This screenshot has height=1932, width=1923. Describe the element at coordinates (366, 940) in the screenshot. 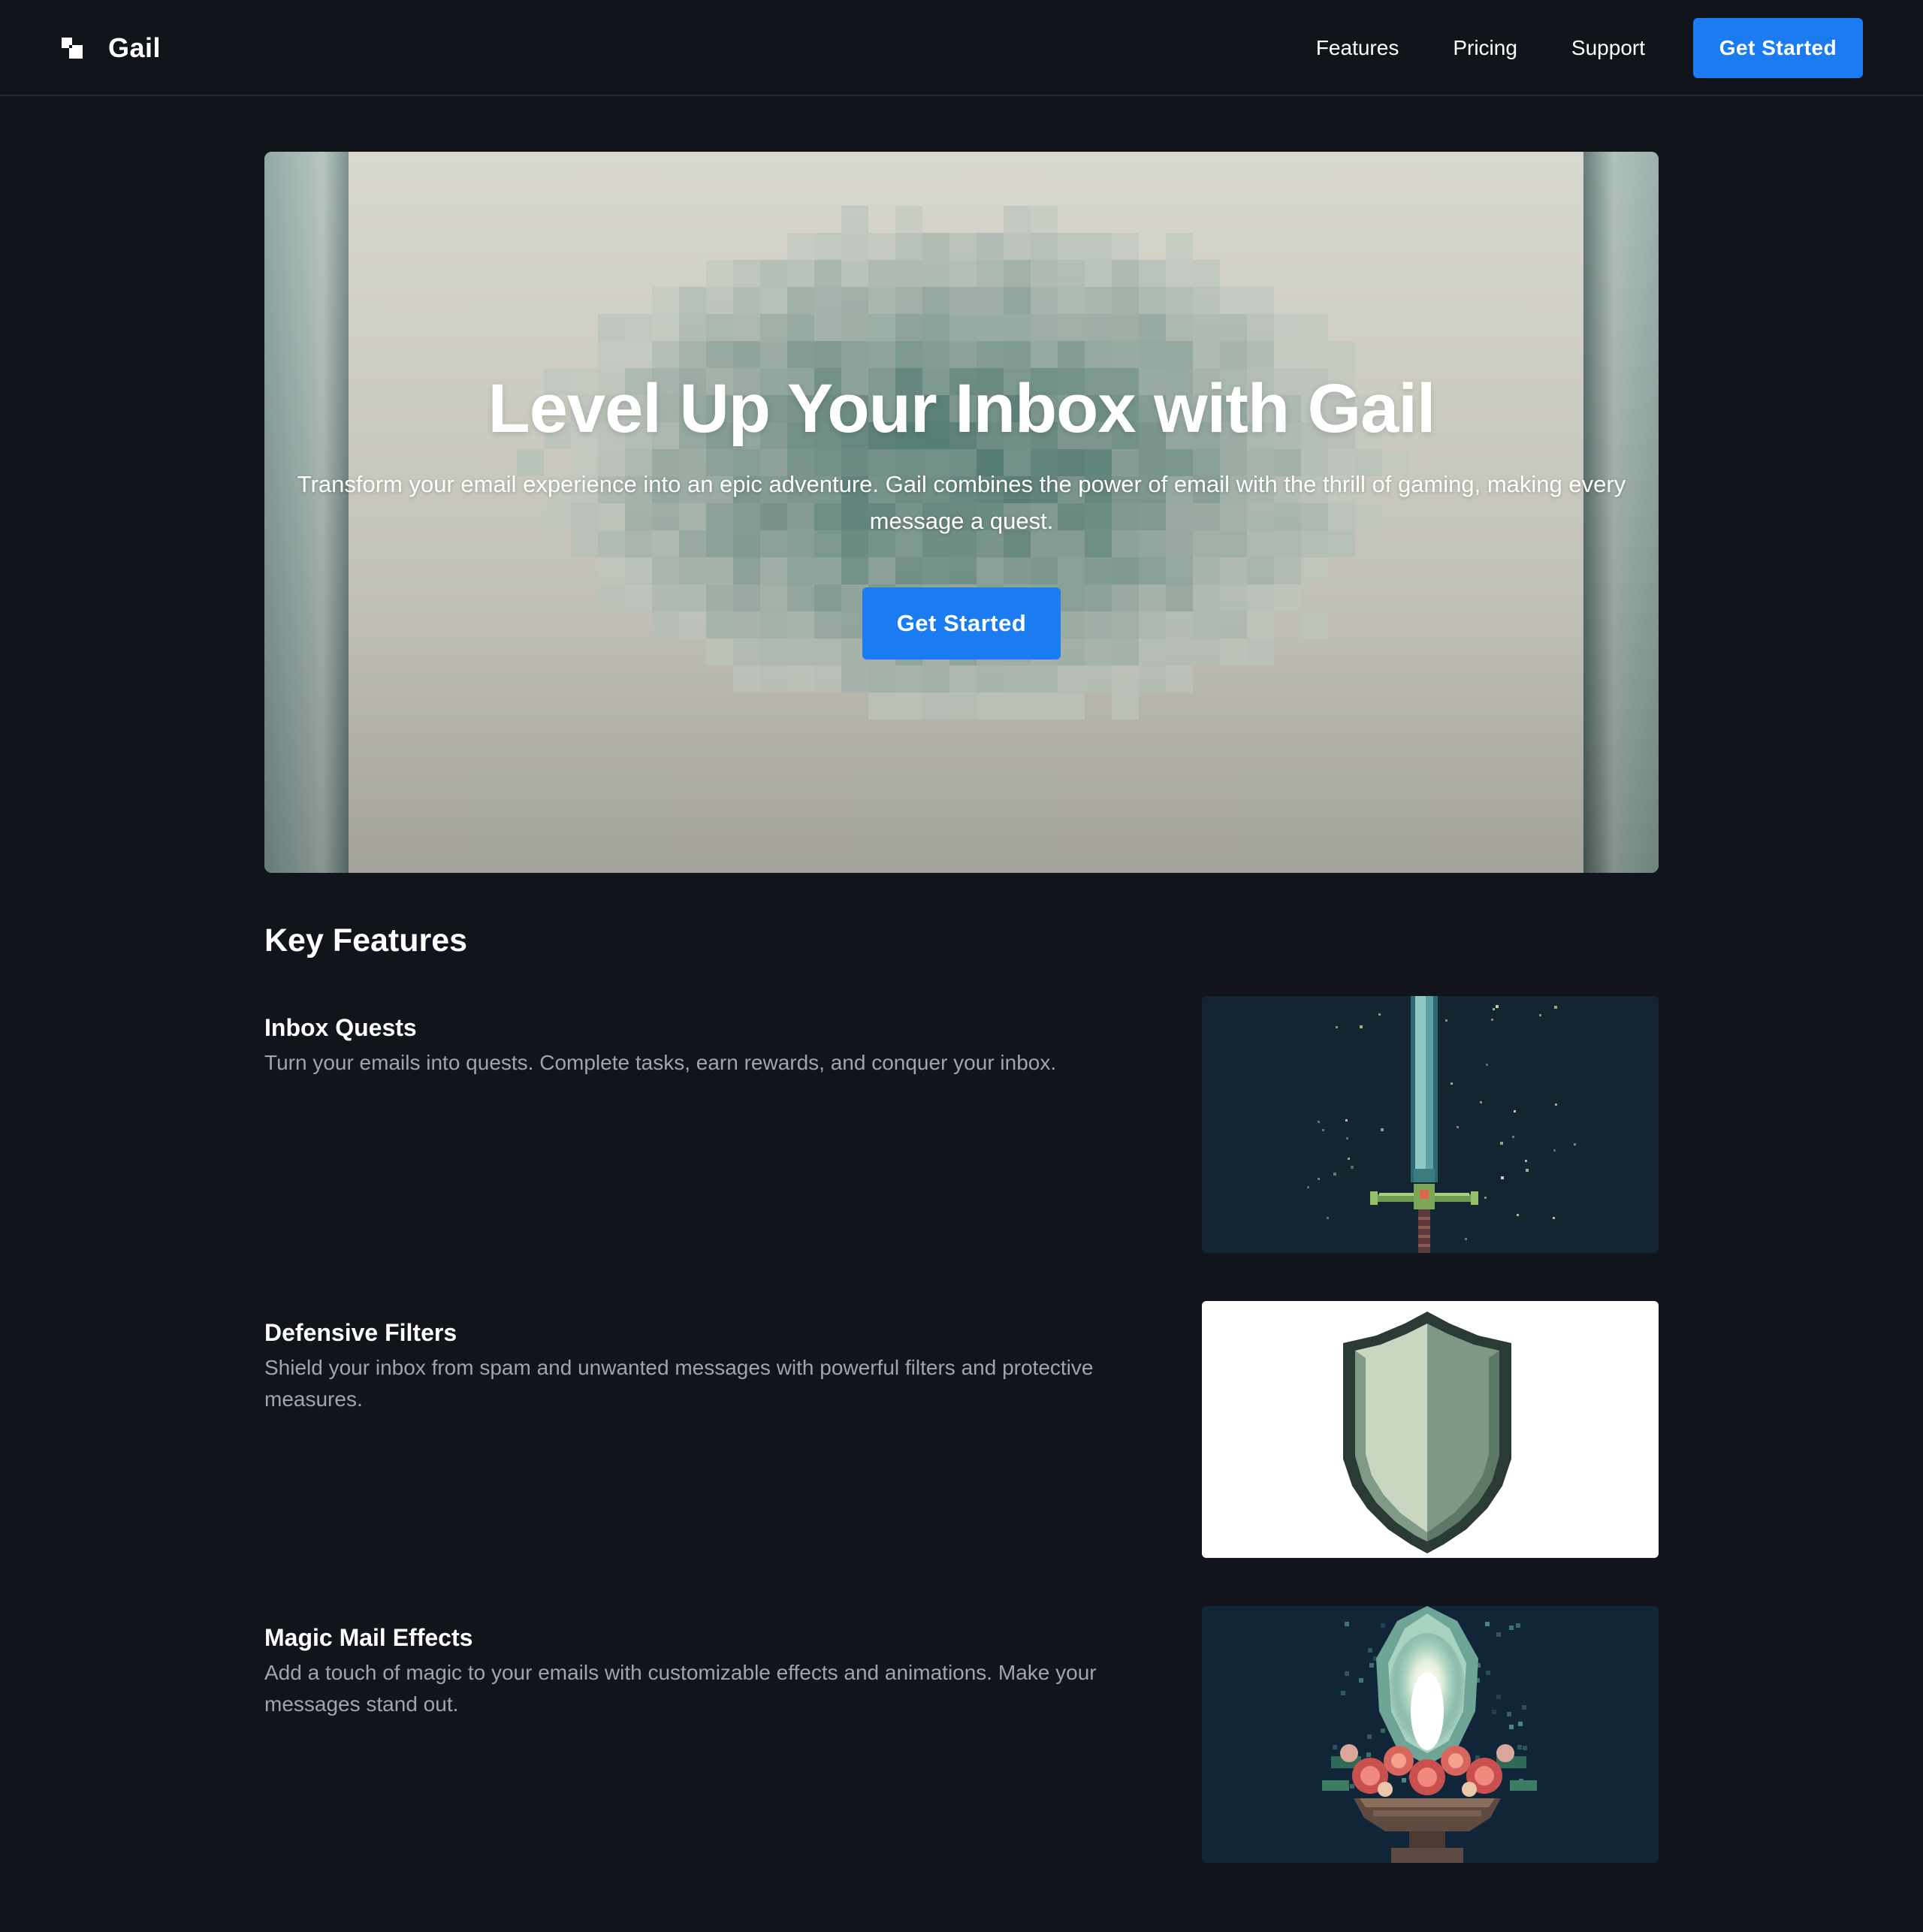

I see `key-features-heading: Key Features` at that location.